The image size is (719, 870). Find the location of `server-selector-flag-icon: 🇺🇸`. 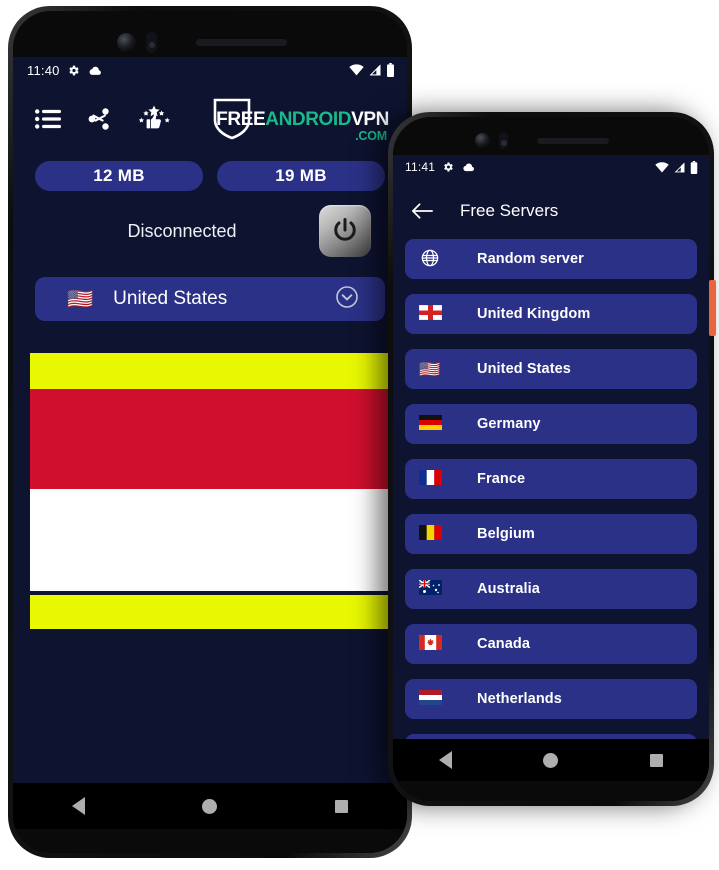

server-selector-flag-icon: 🇺🇸 is located at coordinates (80, 299).